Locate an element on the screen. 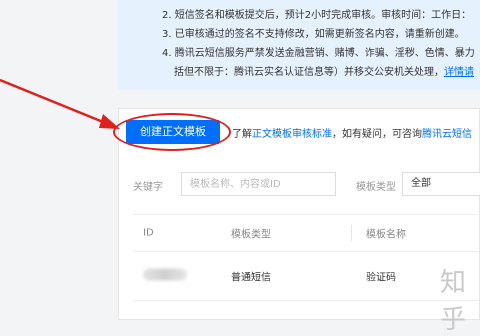 The image size is (480, 336). template-id-cell is located at coordinates (165, 276).